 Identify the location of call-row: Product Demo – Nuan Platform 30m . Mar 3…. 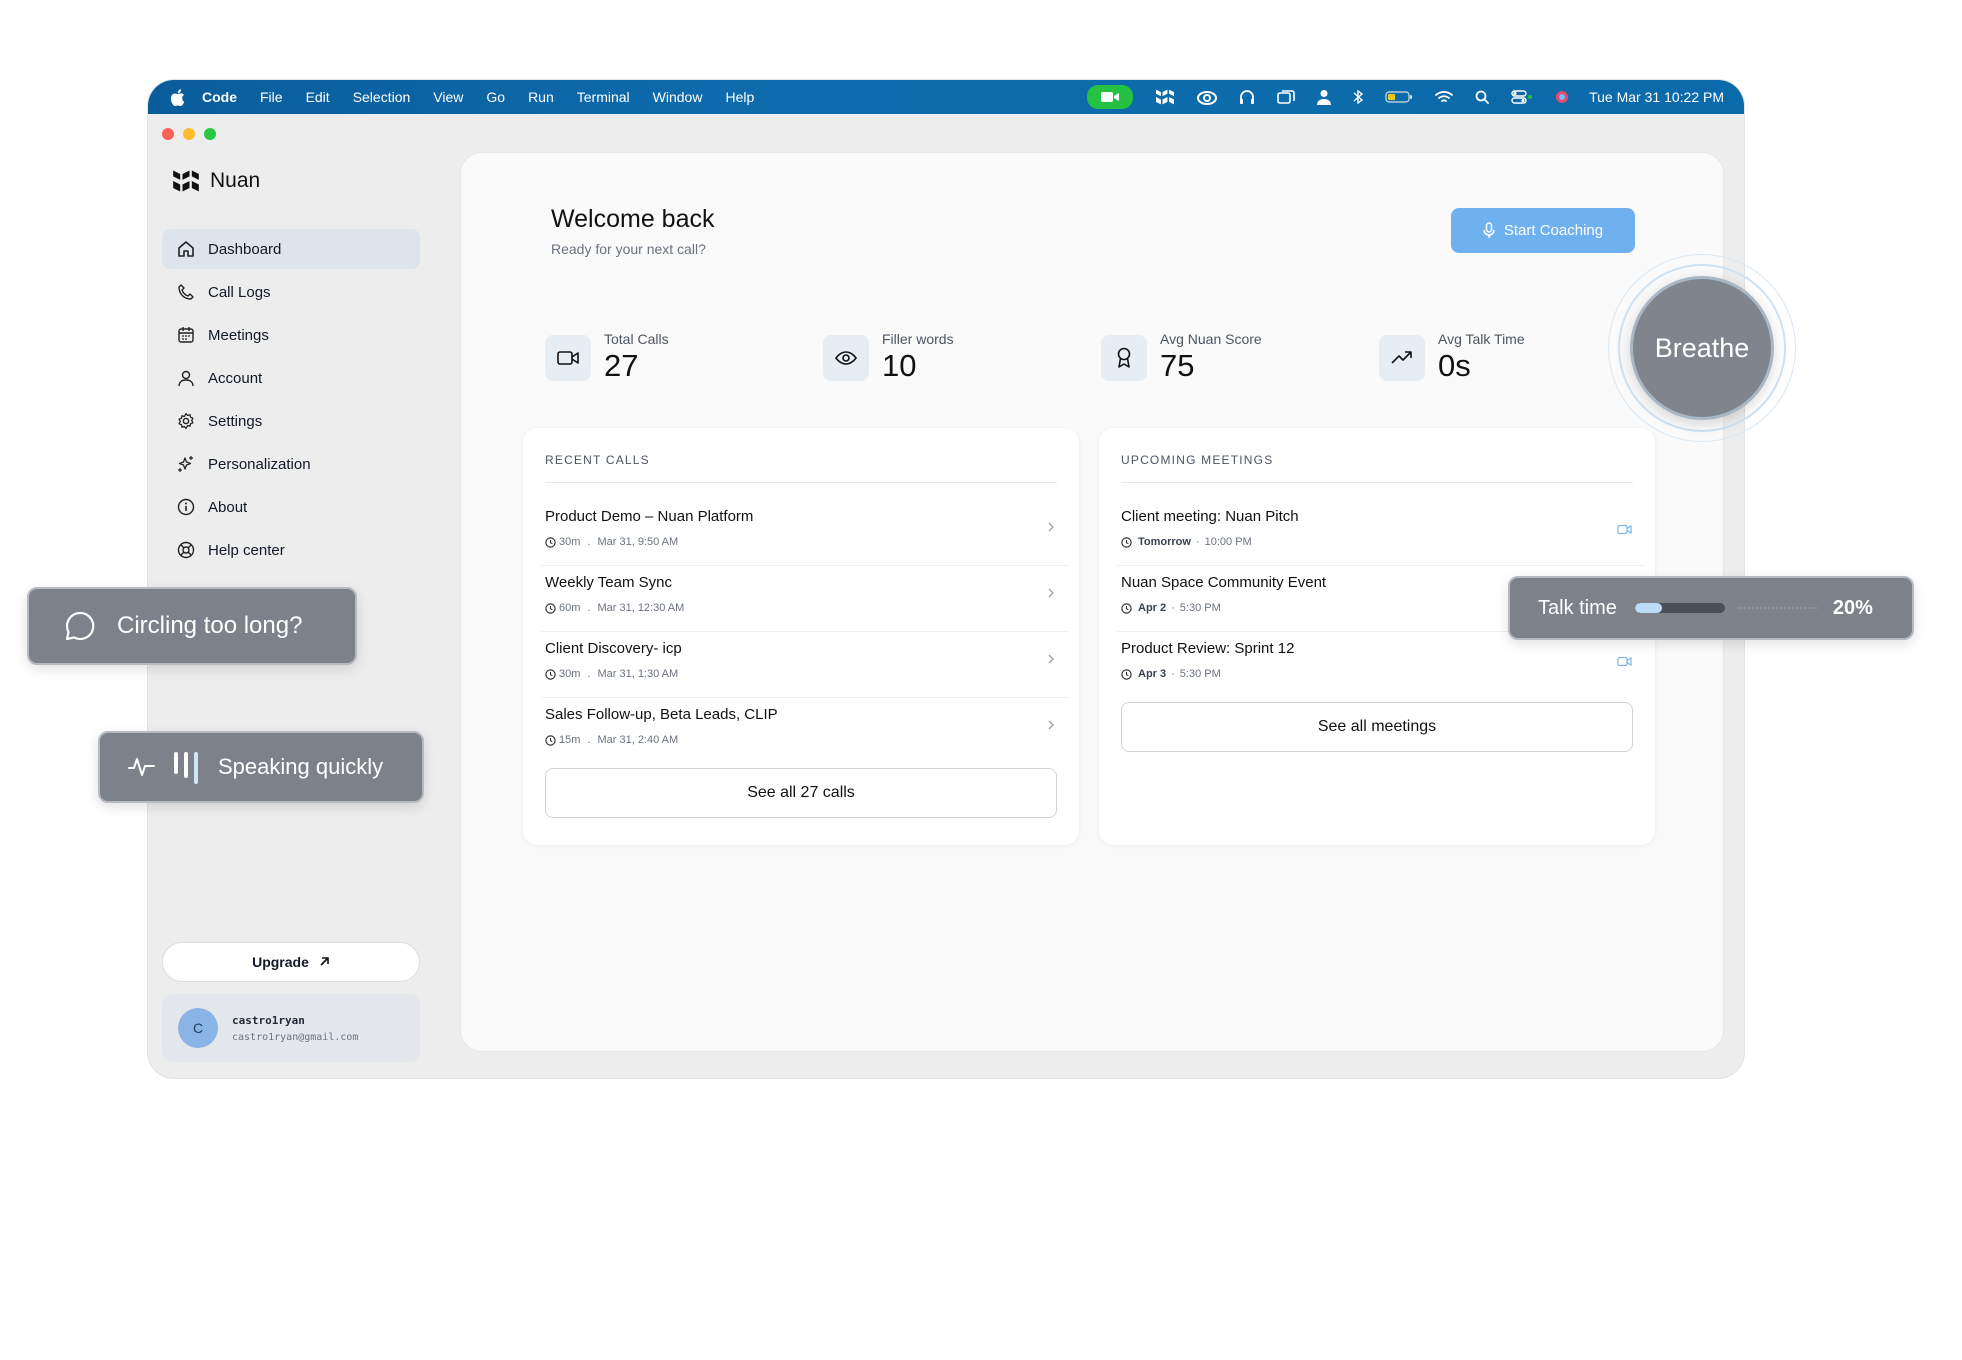
(805, 533).